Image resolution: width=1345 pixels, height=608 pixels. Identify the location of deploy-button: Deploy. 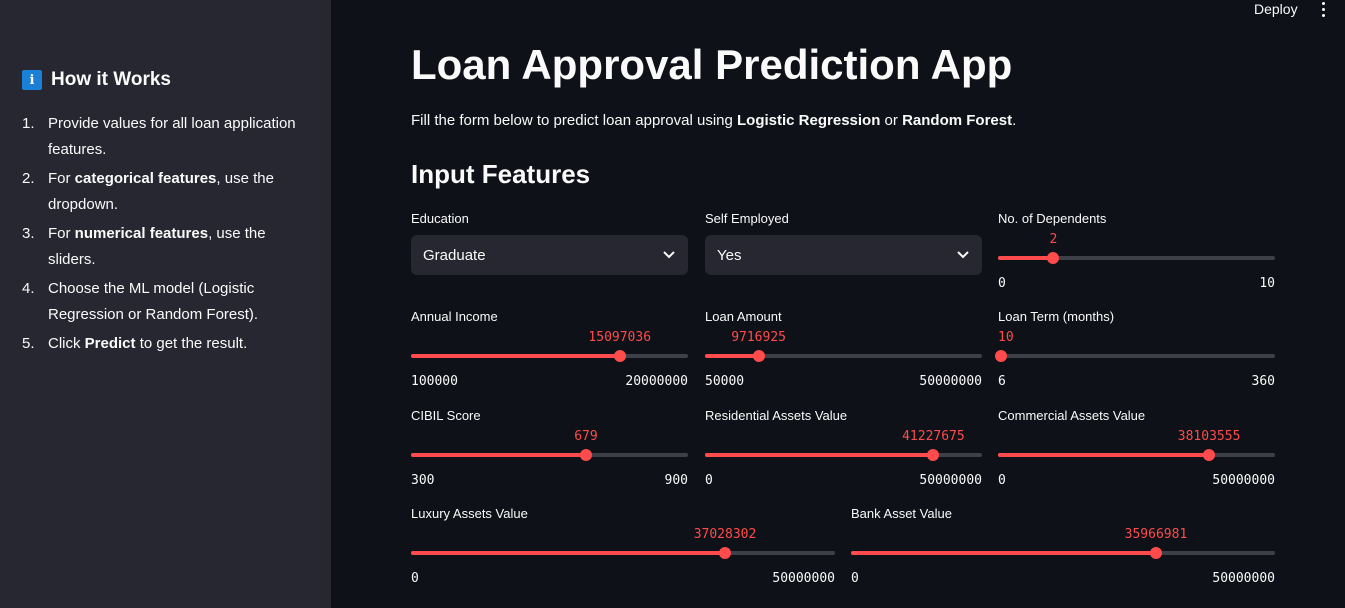
(1276, 9).